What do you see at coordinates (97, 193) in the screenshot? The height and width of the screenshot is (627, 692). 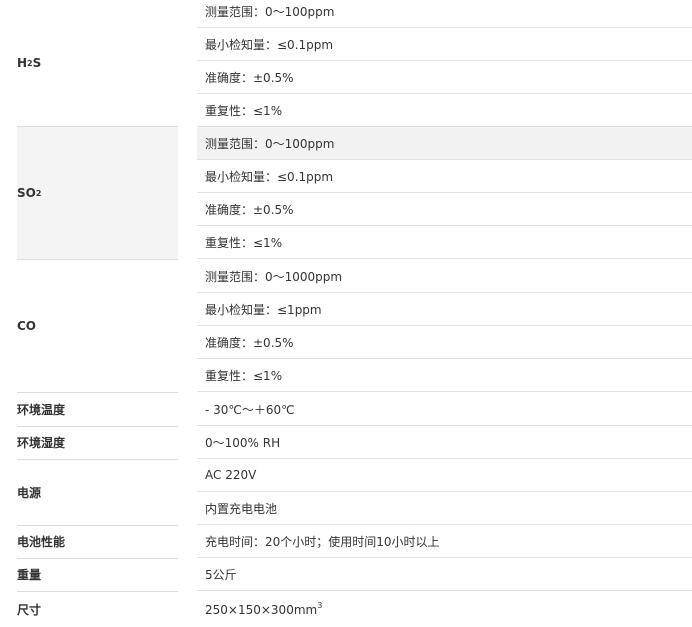 I see `gas-label-so2: SO 2` at bounding box center [97, 193].